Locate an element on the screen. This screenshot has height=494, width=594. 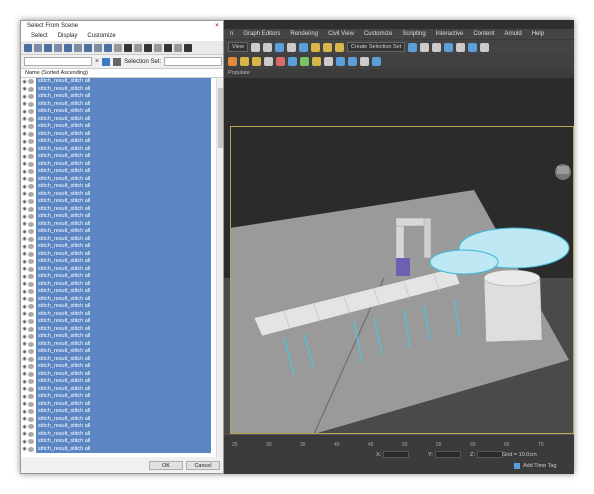
menu-display: Display is located at coordinates (68, 36).